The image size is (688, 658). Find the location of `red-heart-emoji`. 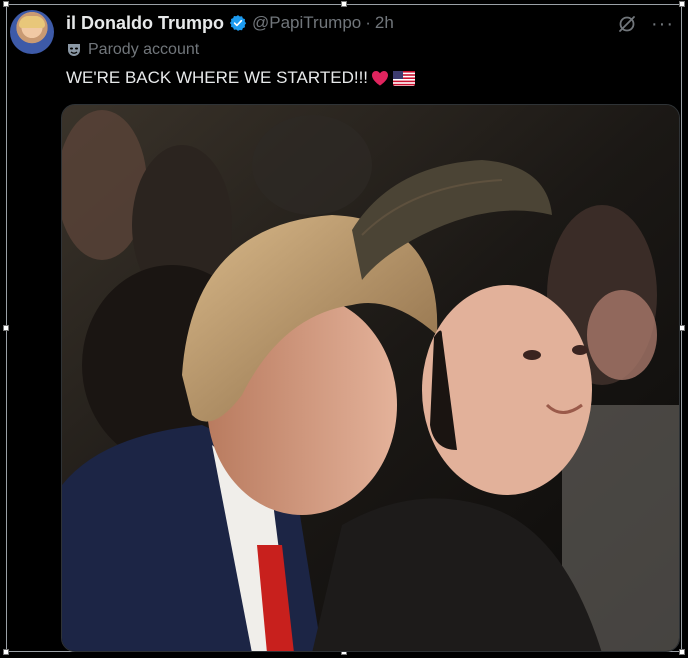

red-heart-emoji is located at coordinates (380, 78).